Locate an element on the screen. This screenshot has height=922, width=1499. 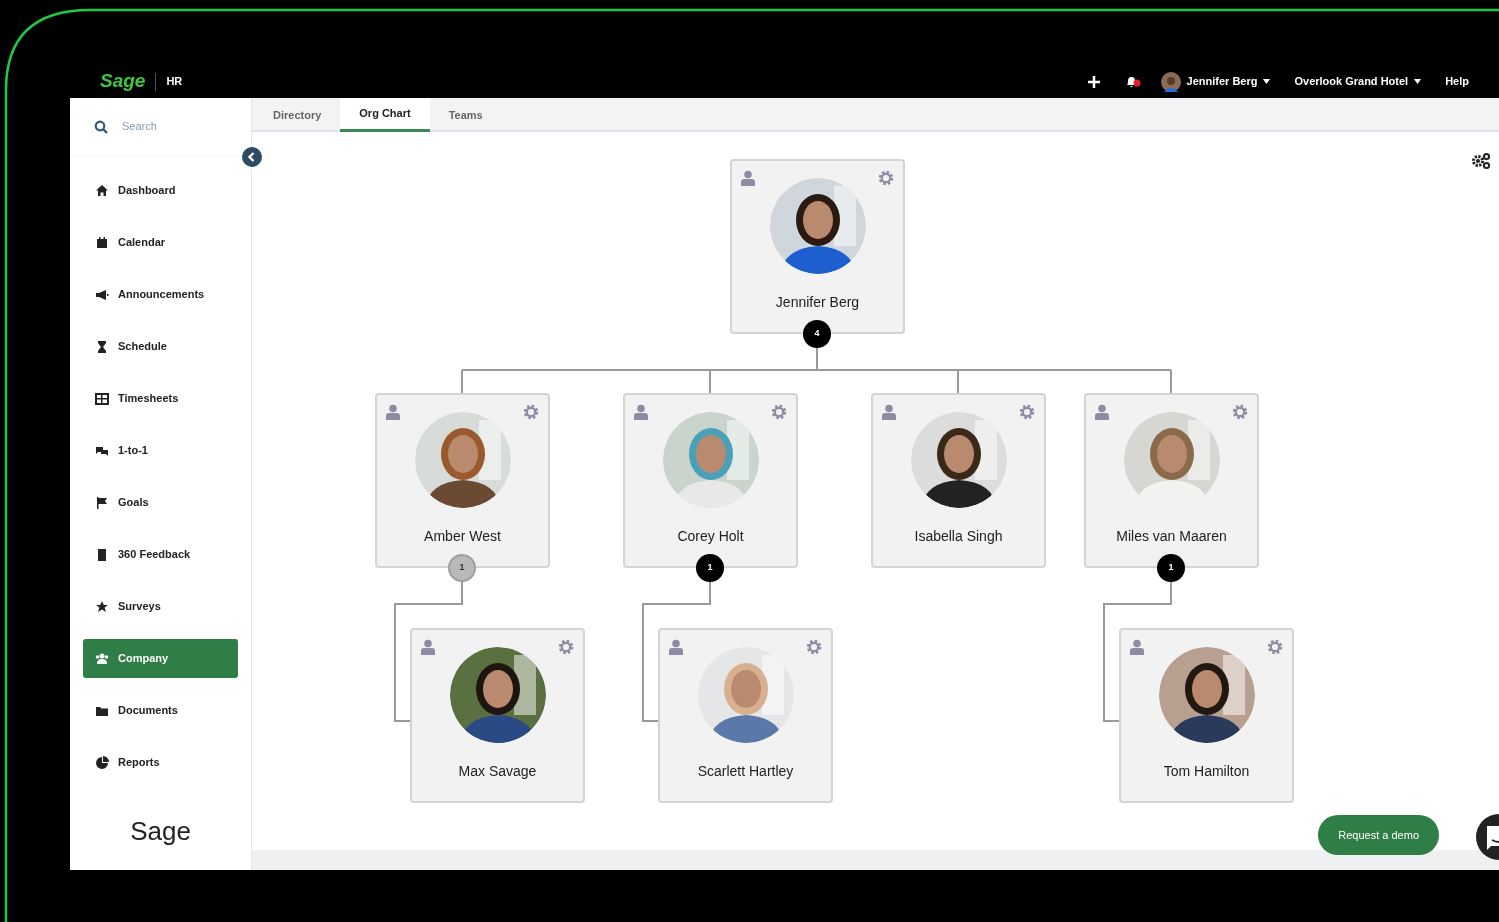
collapse-button is located at coordinates (252, 157).